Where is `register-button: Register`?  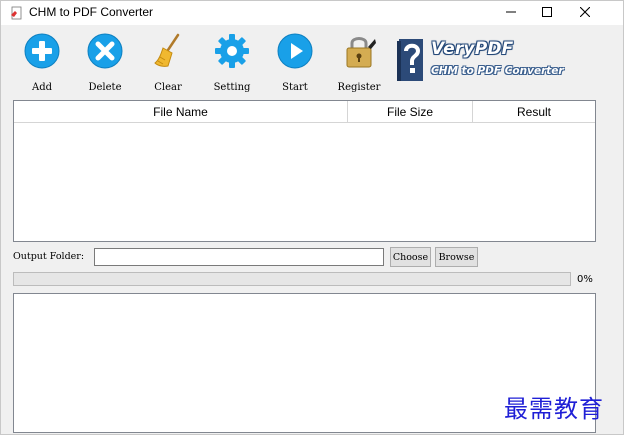 register-button: Register is located at coordinates (359, 64).